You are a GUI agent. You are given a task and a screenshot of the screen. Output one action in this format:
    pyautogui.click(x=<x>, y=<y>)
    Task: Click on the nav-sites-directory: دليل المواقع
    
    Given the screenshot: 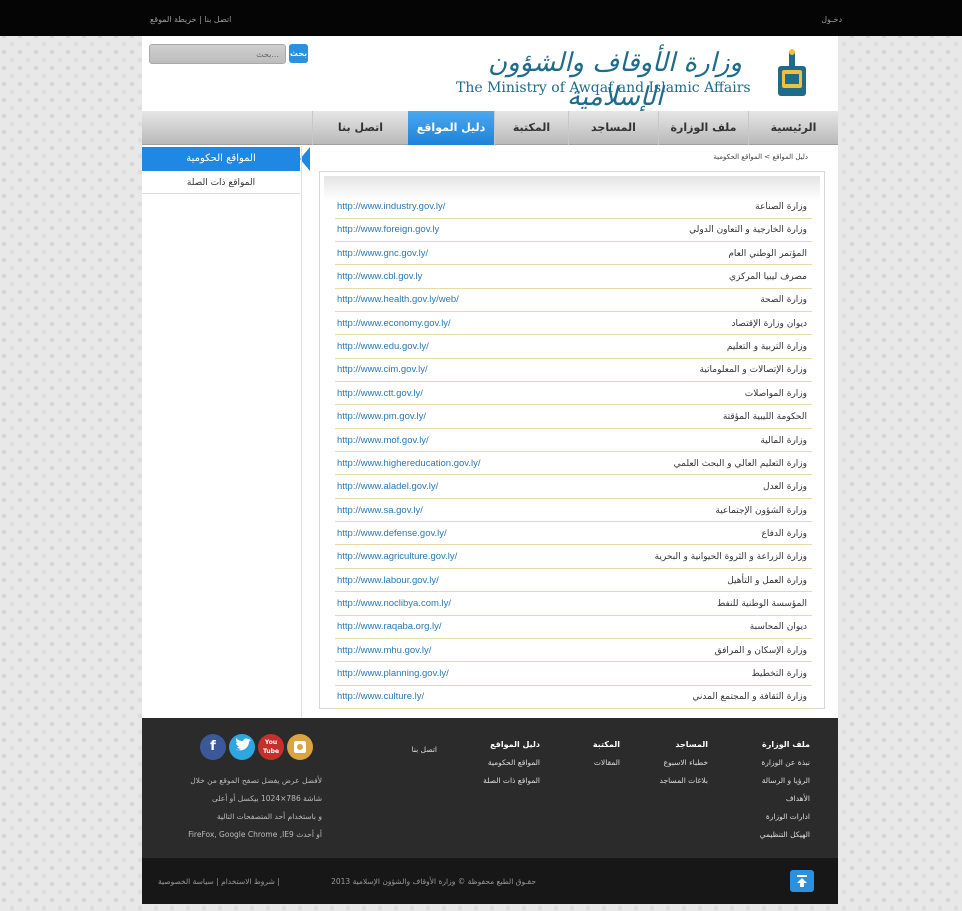 What is the action you would take?
    pyautogui.click(x=451, y=128)
    